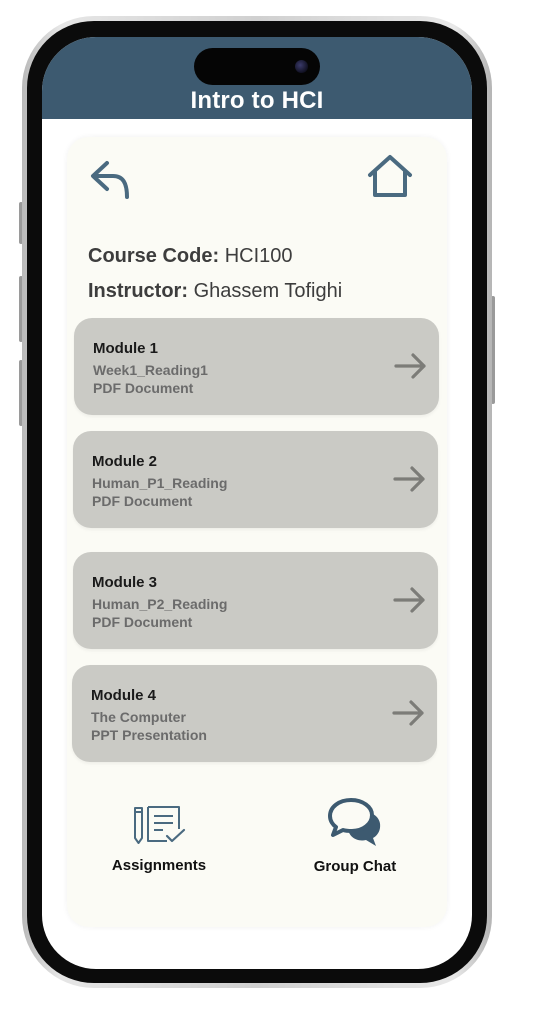  What do you see at coordinates (159, 865) in the screenshot?
I see `assignments-label: Assignments` at bounding box center [159, 865].